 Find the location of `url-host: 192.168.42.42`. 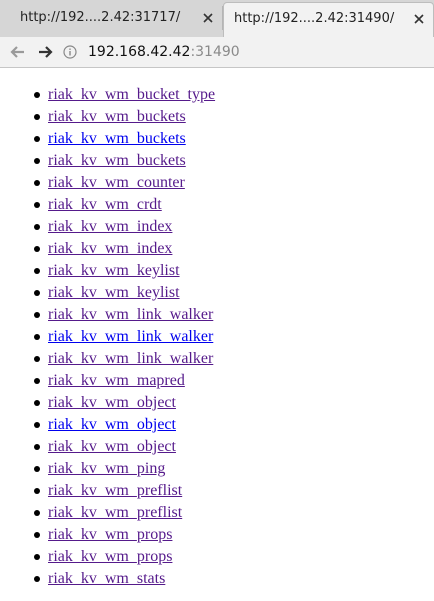

url-host: 192.168.42.42 is located at coordinates (139, 52).